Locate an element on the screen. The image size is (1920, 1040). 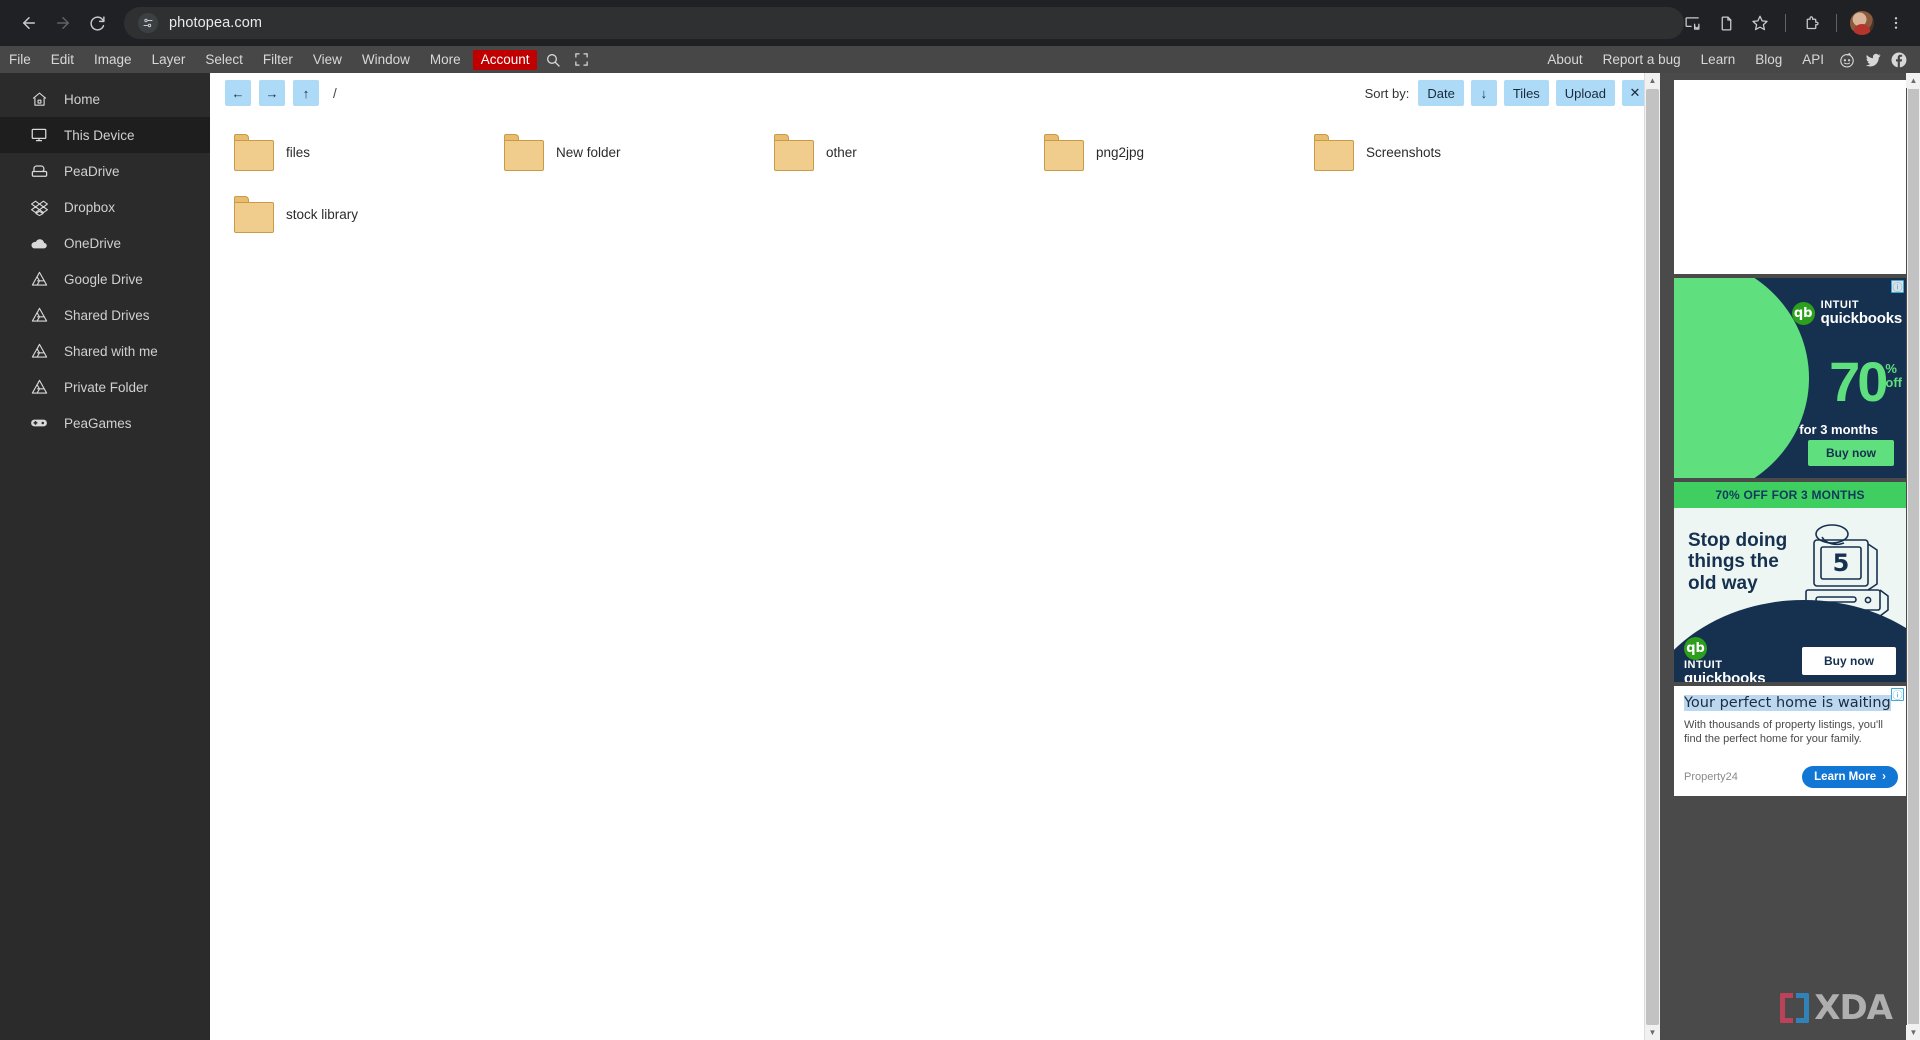
upload-button: Upload is located at coordinates (1585, 93).